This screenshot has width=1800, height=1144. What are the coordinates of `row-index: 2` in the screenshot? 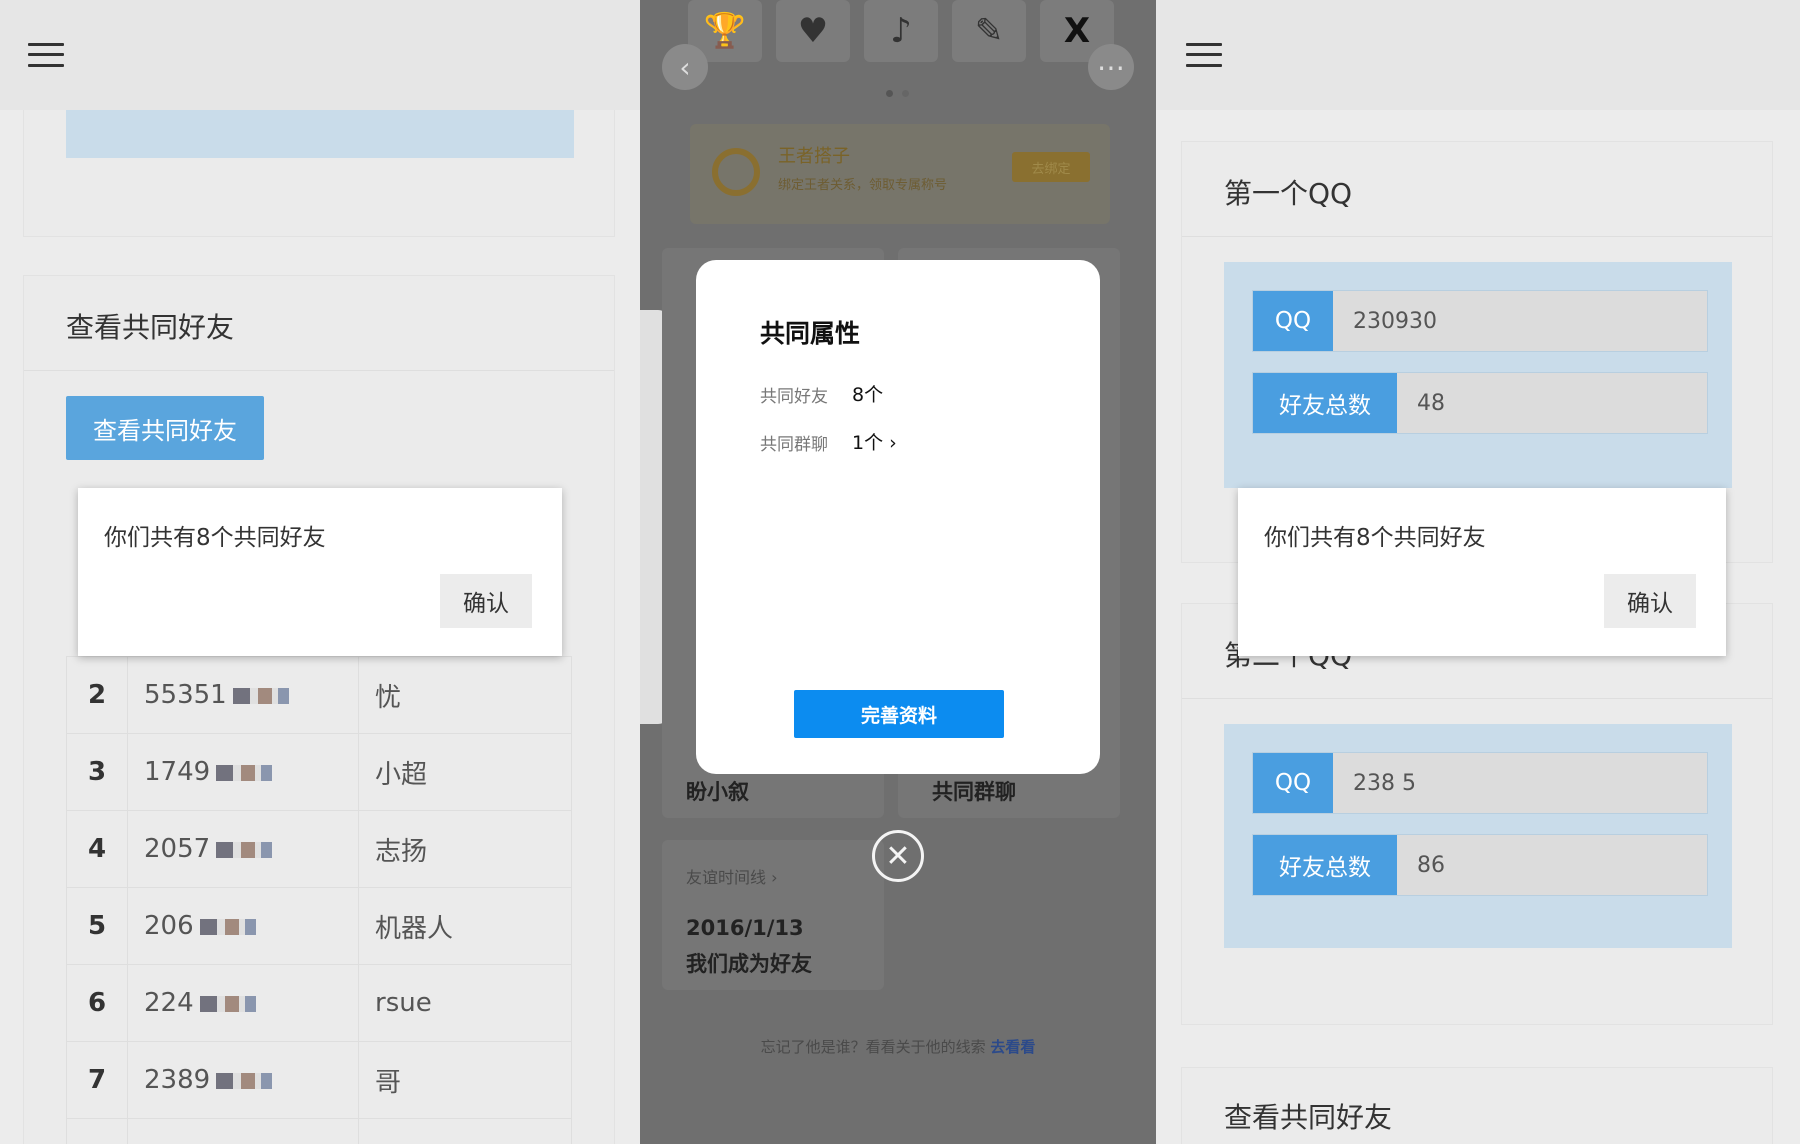 It's located at (97, 695).